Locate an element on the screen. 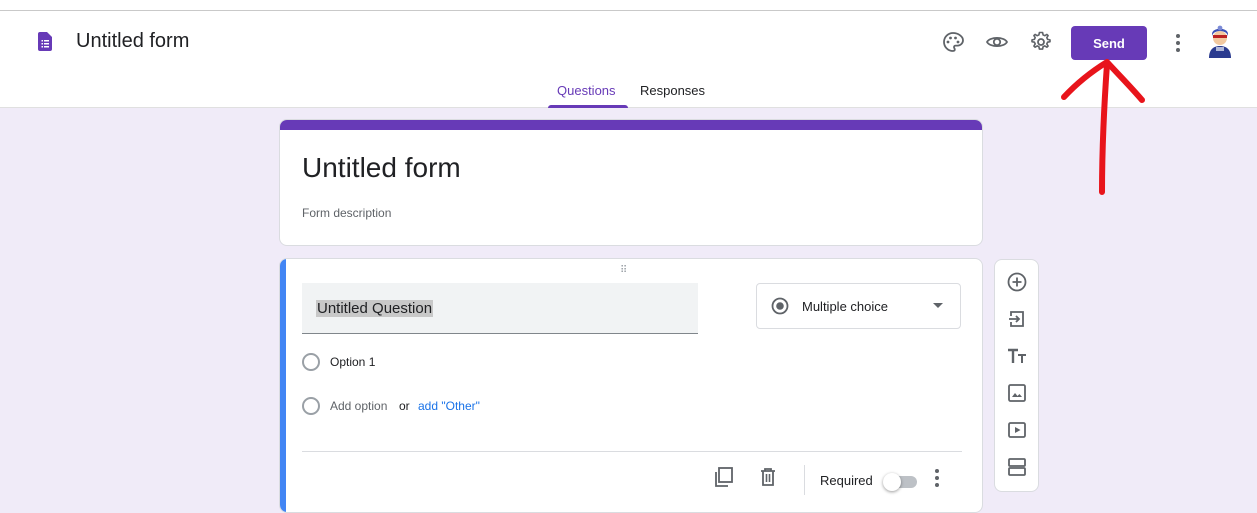  tabs-bar: Questions Responses is located at coordinates (628, 89).